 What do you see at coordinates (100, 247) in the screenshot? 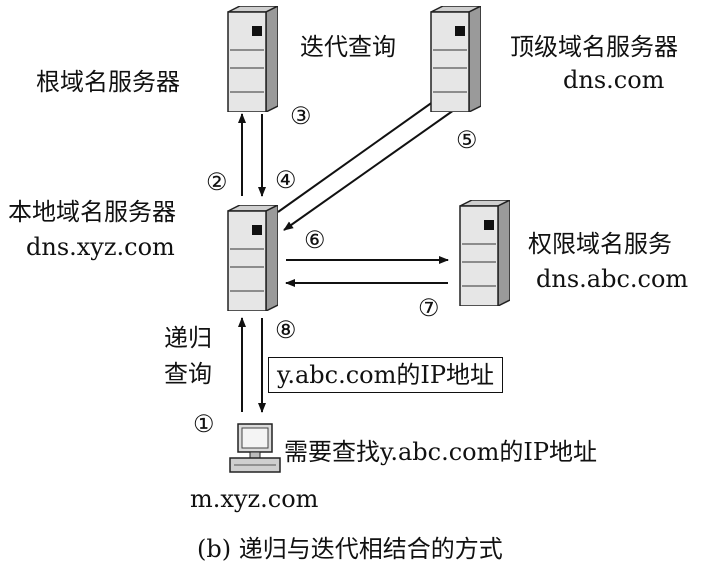
I see `local-domain-label: dns.xyz.com` at bounding box center [100, 247].